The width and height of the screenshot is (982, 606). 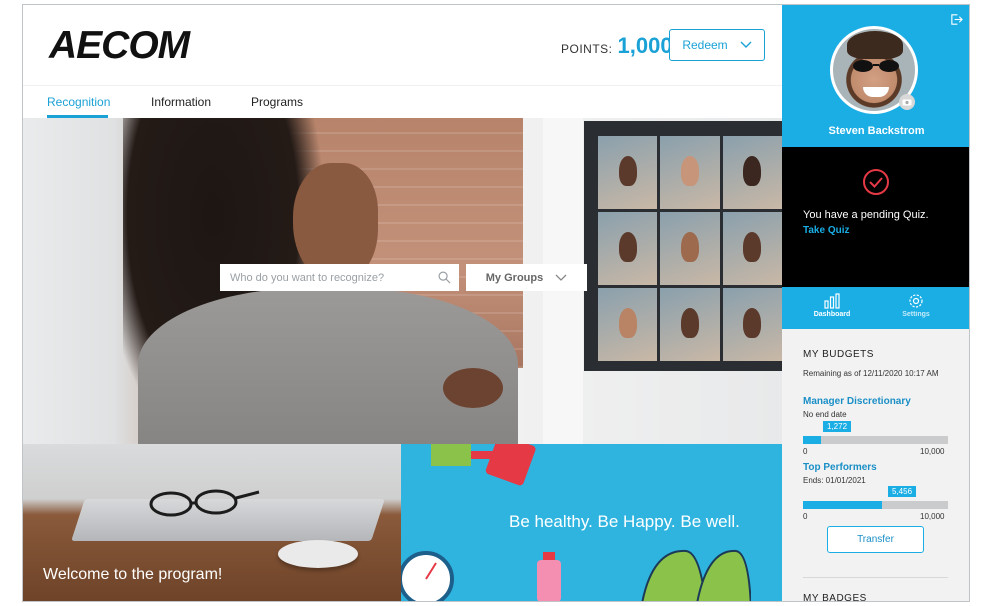 I want to click on recognize-search-input, so click(x=330, y=277).